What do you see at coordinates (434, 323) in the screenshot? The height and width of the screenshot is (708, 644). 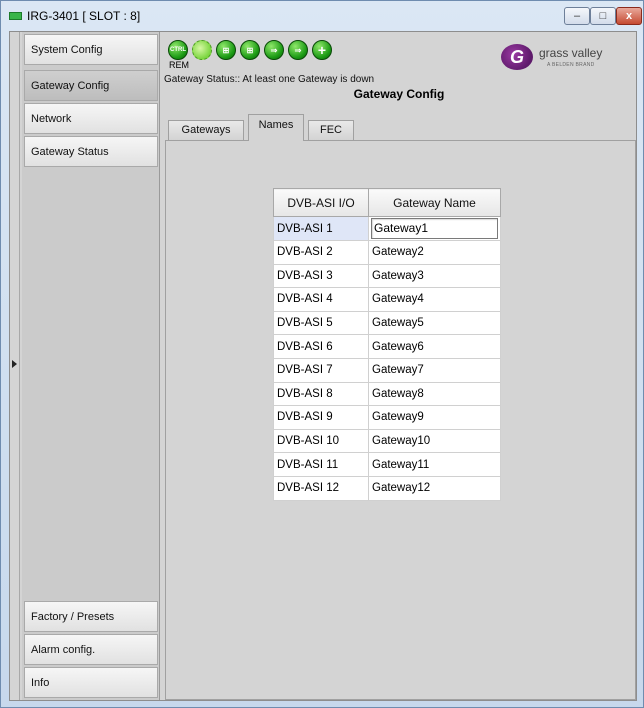 I see `gateway-name-cell: Gateway5` at bounding box center [434, 323].